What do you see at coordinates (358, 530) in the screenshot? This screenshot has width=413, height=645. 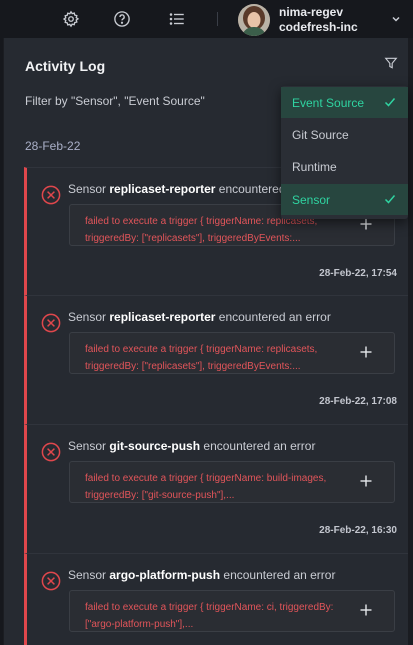 I see `event-timestamp: 28-Feb-22, 16:30` at bounding box center [358, 530].